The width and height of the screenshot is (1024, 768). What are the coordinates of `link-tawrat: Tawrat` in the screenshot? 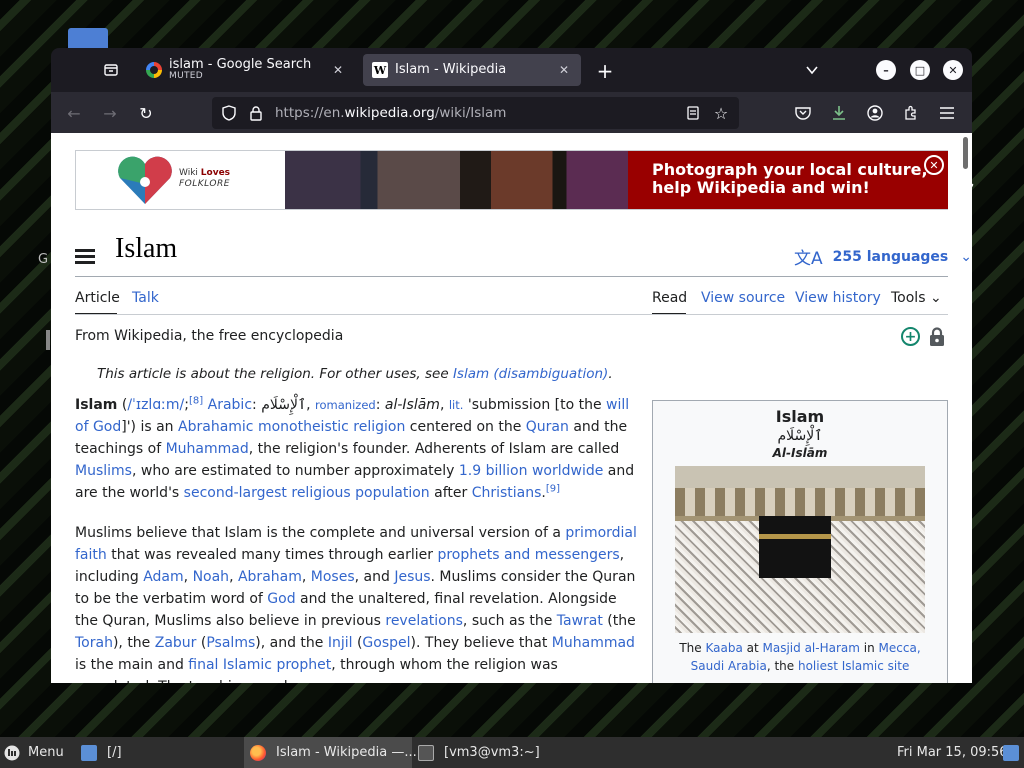 It's located at (580, 621).